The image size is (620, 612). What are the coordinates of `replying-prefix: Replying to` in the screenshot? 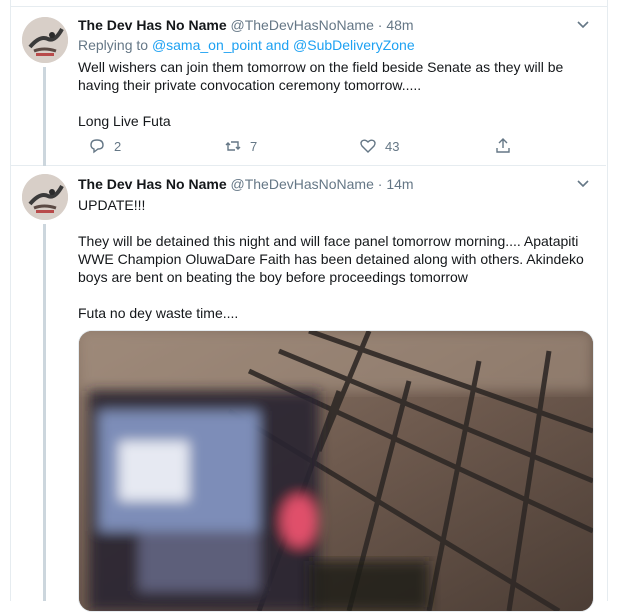 It's located at (113, 45).